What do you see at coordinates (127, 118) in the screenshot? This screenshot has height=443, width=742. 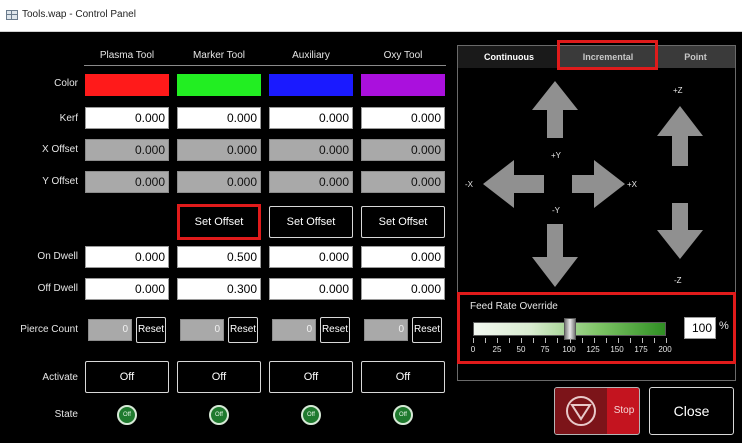 I see `kerf-field-plasma: 0.000` at bounding box center [127, 118].